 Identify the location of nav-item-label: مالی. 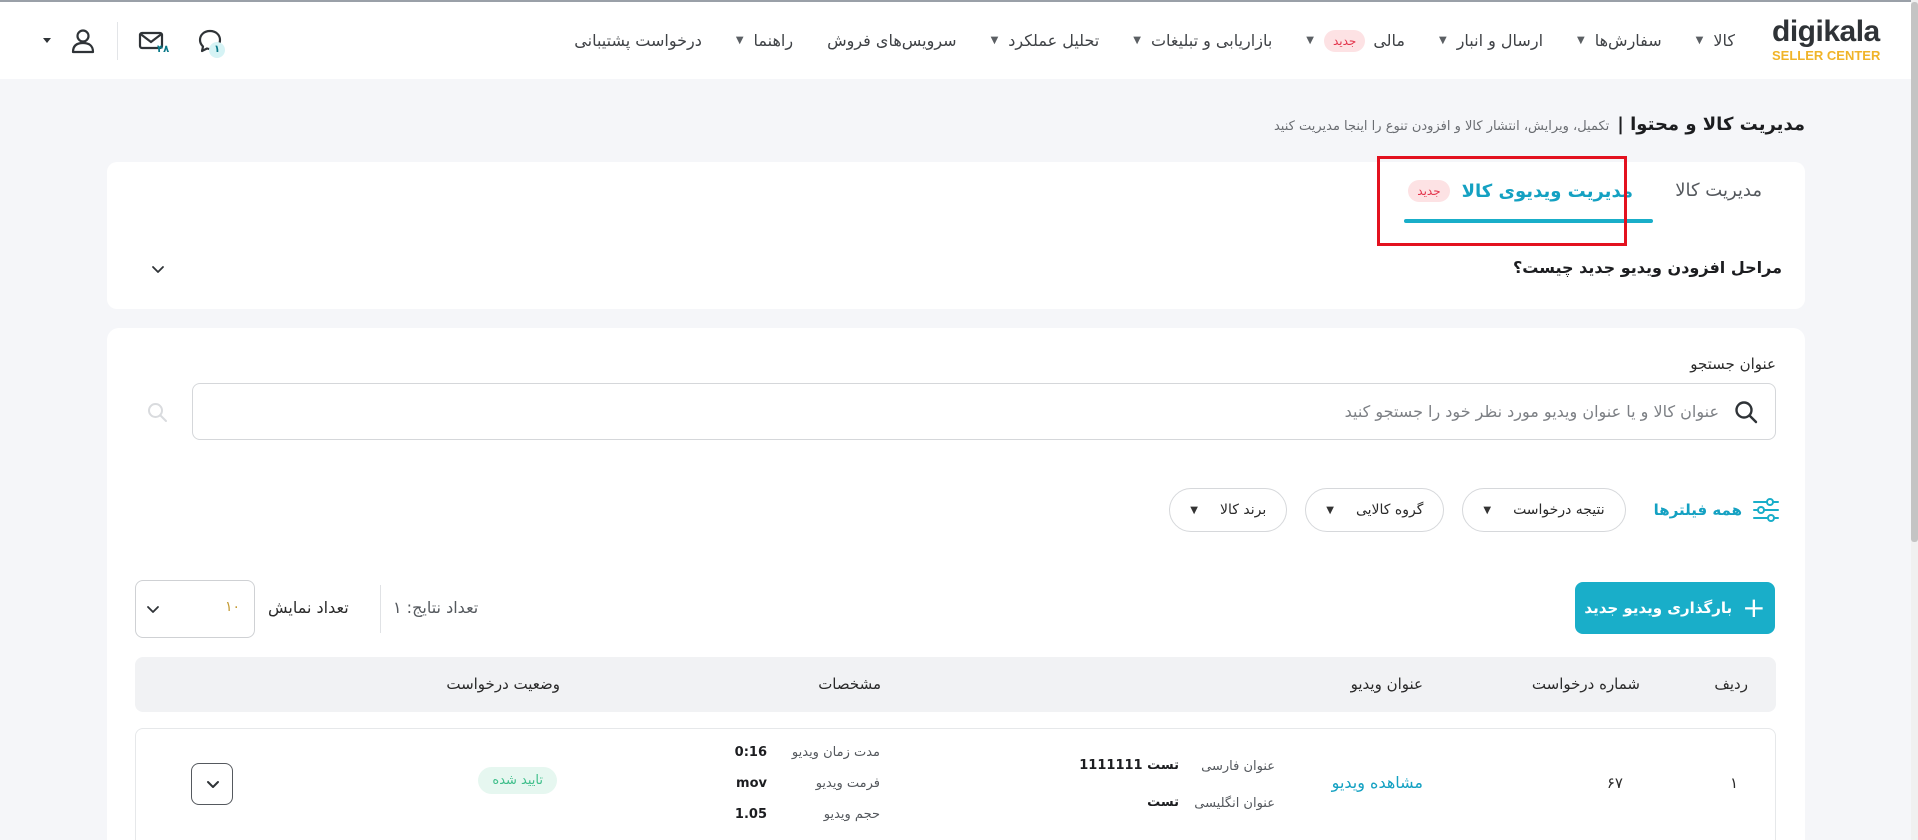
(1389, 40).